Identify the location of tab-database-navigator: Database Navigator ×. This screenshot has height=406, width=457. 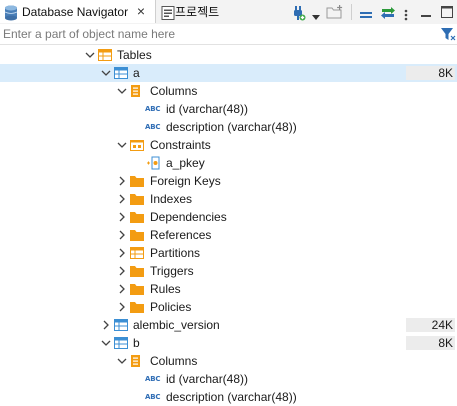
(78, 11).